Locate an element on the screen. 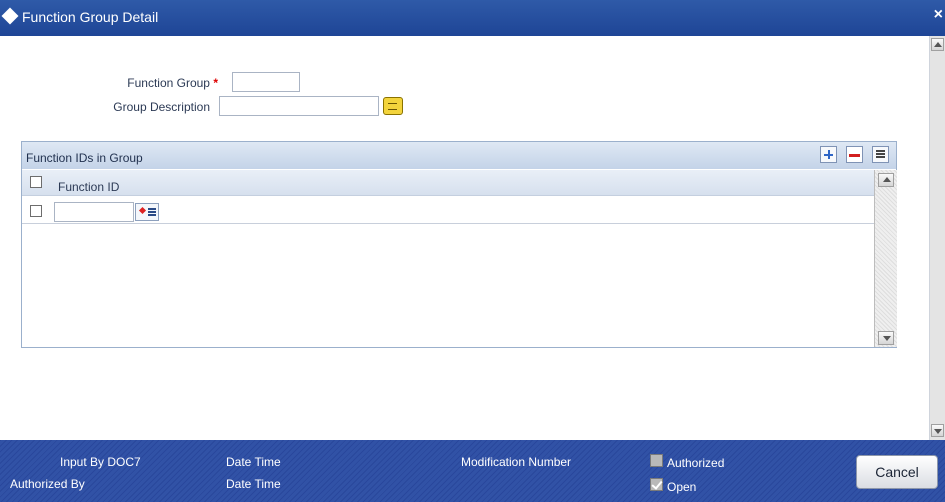 This screenshot has height=502, width=945. diamond-icon is located at coordinates (10, 16).